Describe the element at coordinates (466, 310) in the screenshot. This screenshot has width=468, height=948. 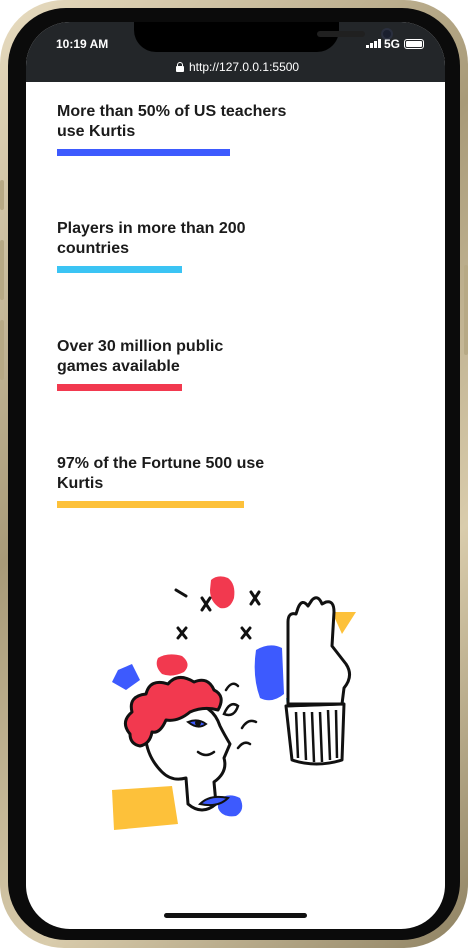
I see `power-button` at that location.